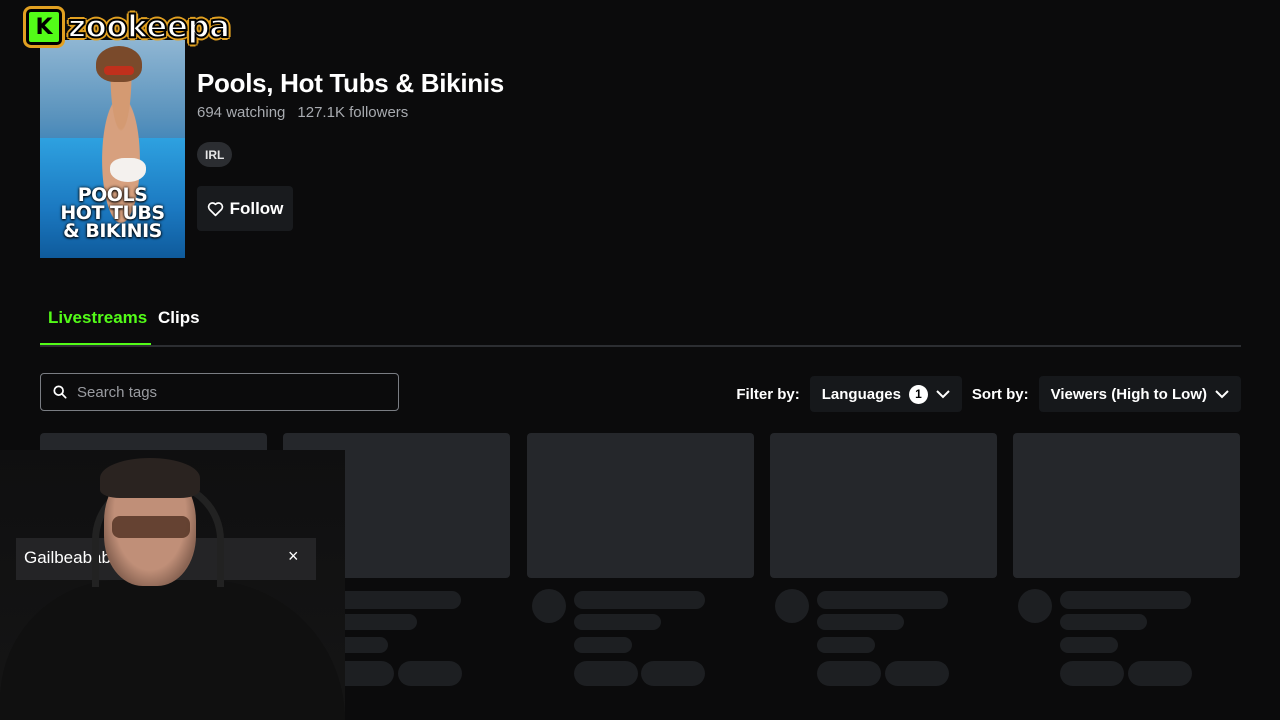 The height and width of the screenshot is (720, 1280). Describe the element at coordinates (119, 64) in the screenshot. I see `cover-hair` at that location.